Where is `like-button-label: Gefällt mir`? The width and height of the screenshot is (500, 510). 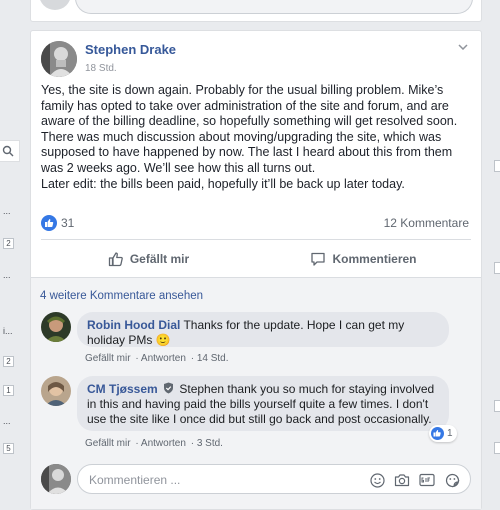
like-button-label: Gefällt mir is located at coordinates (159, 259).